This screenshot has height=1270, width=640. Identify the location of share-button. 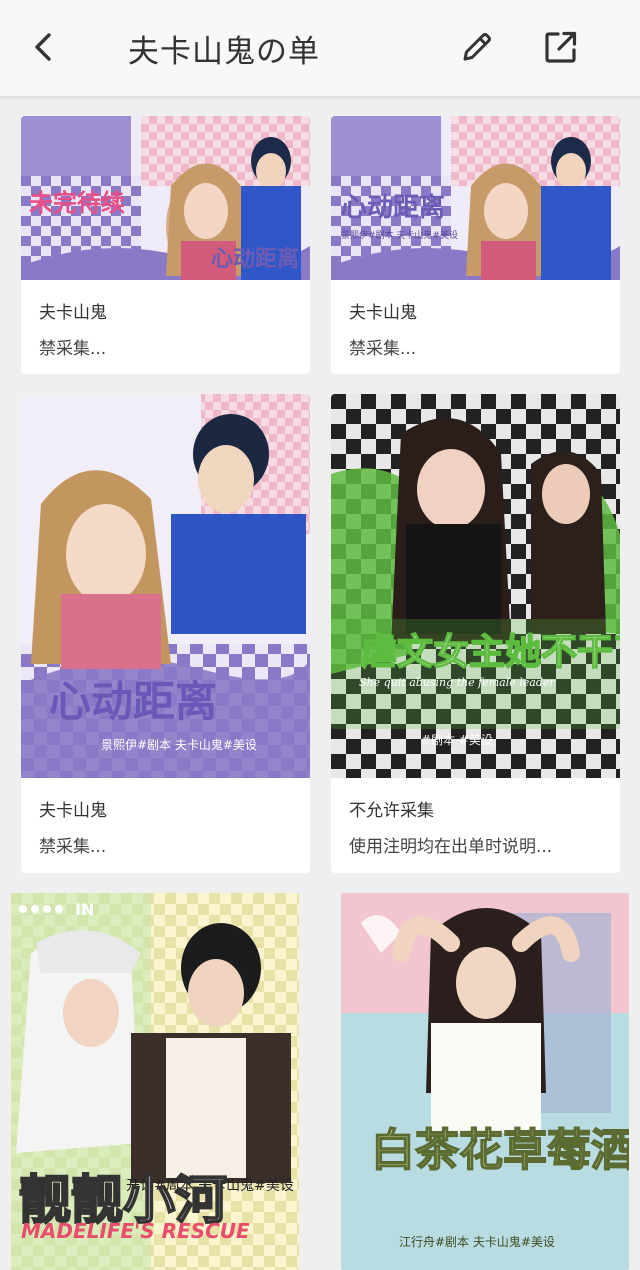
(561, 47).